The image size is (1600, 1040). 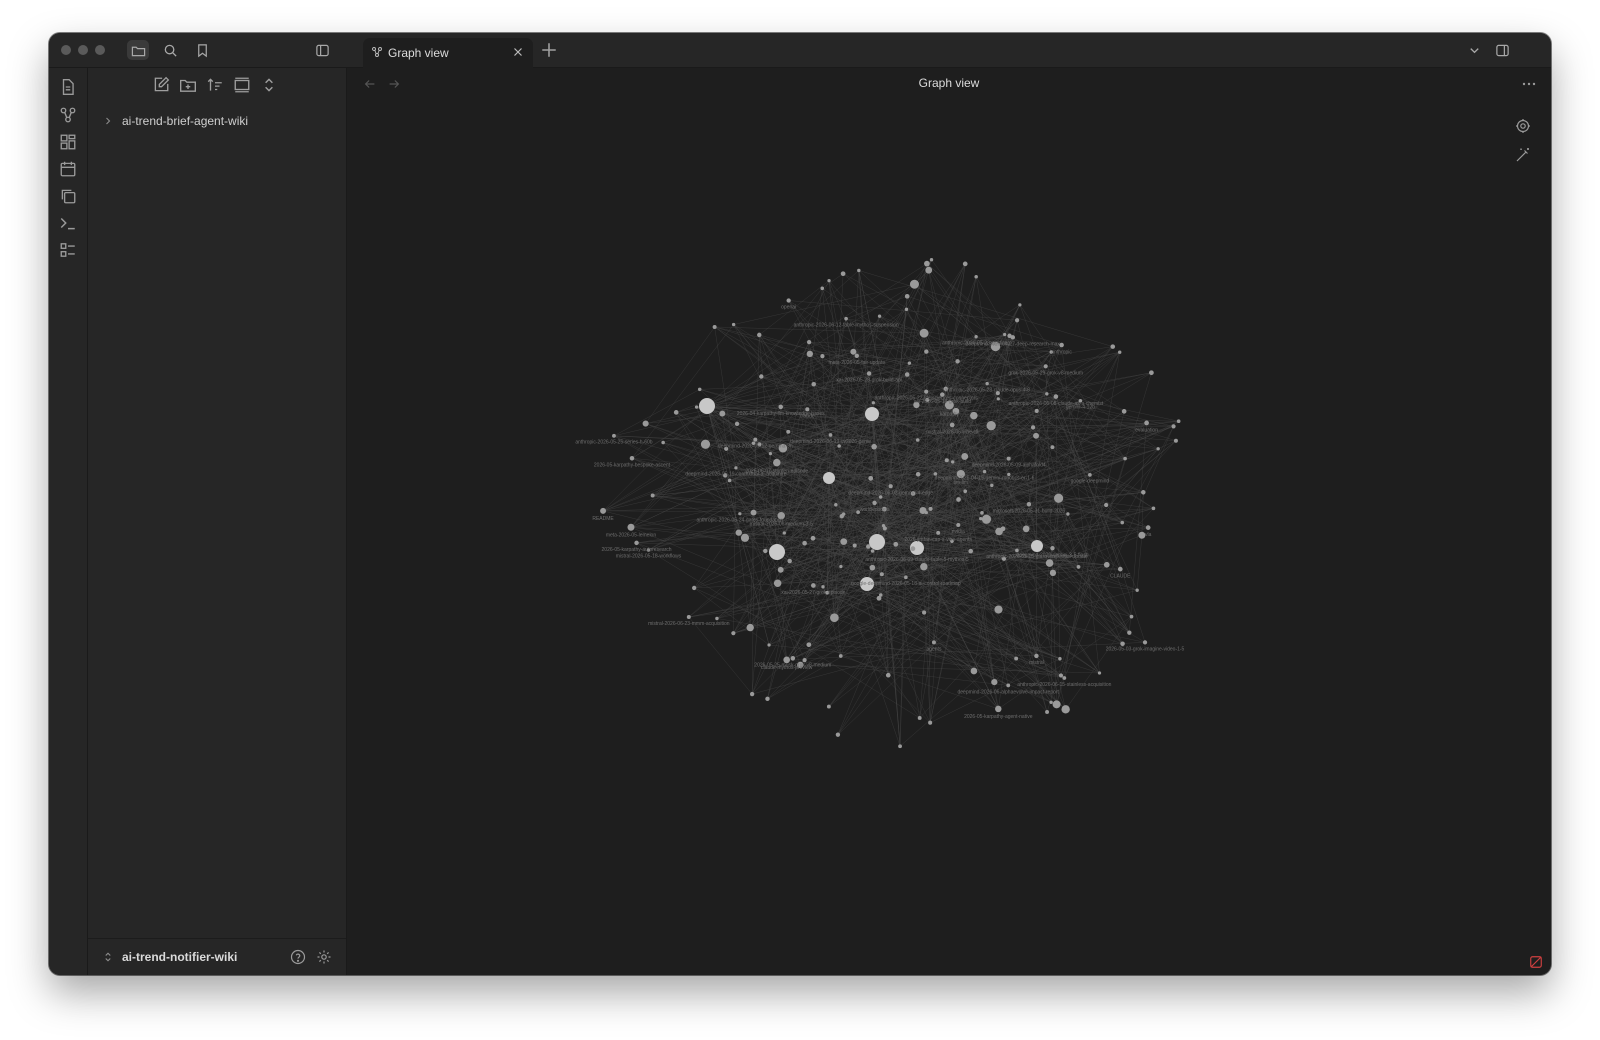 I want to click on new-note-icon, so click(x=161, y=85).